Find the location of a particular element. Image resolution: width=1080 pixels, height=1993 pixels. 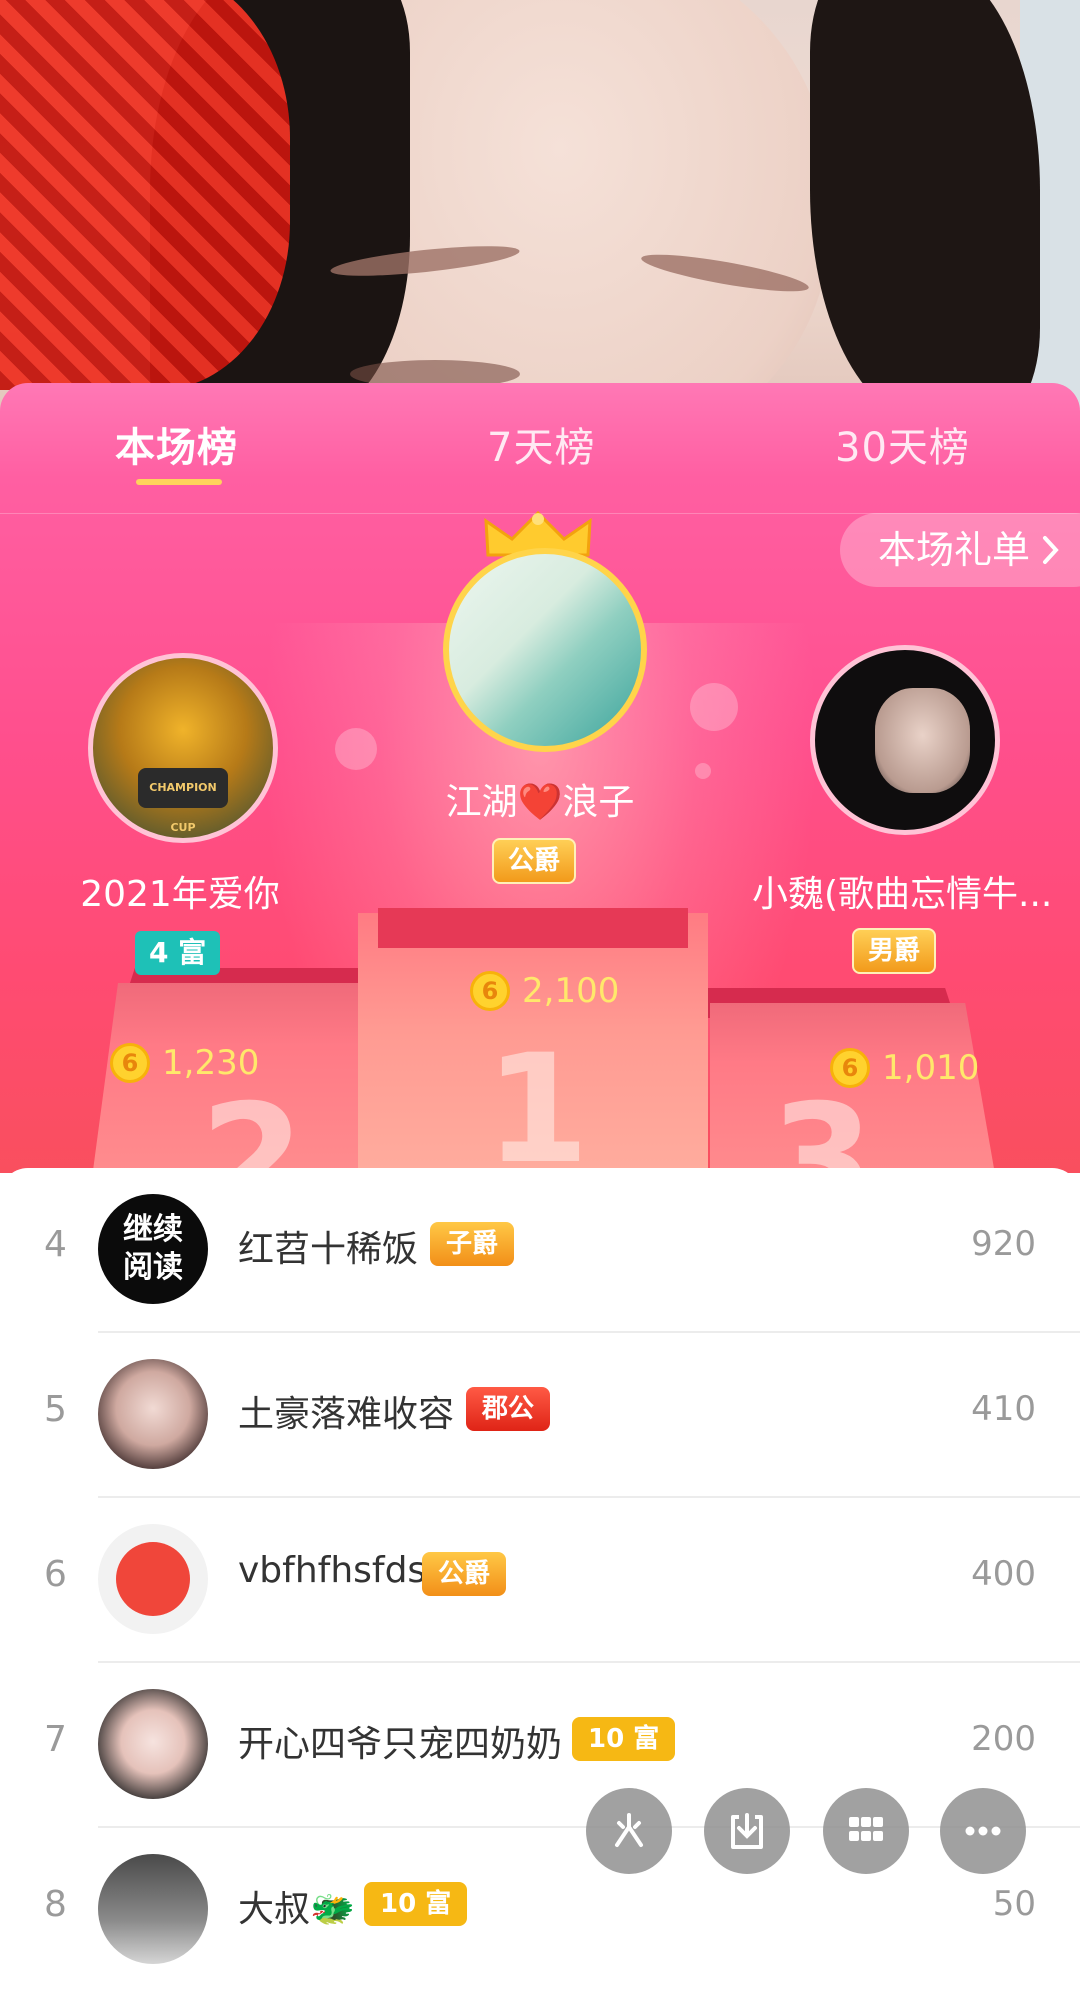

user-name: vbfhfhsfds is located at coordinates (332, 1570).